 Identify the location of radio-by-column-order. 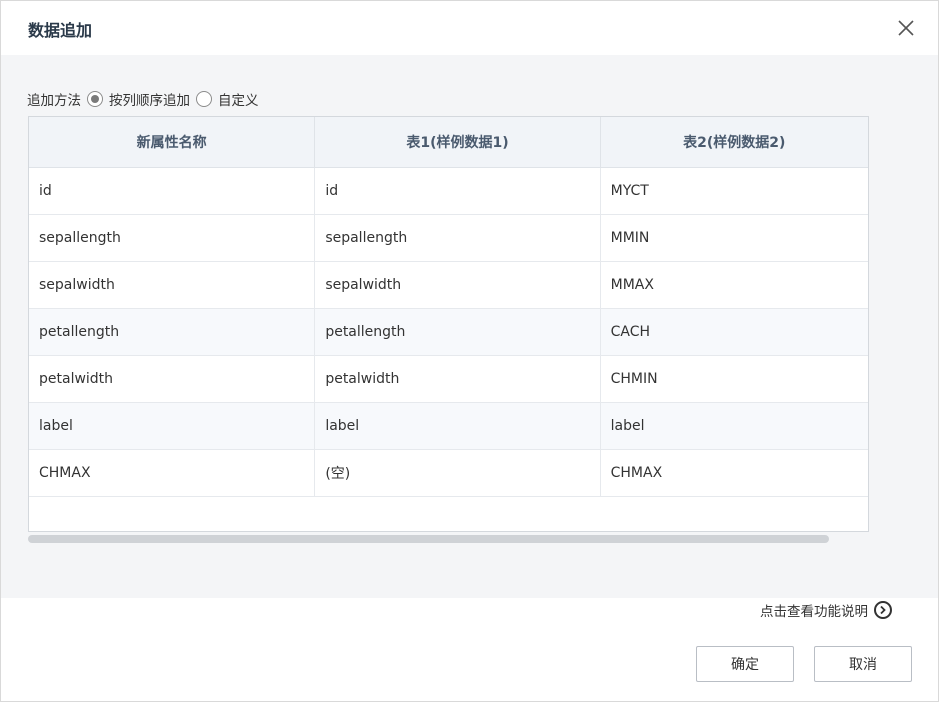
(95, 99).